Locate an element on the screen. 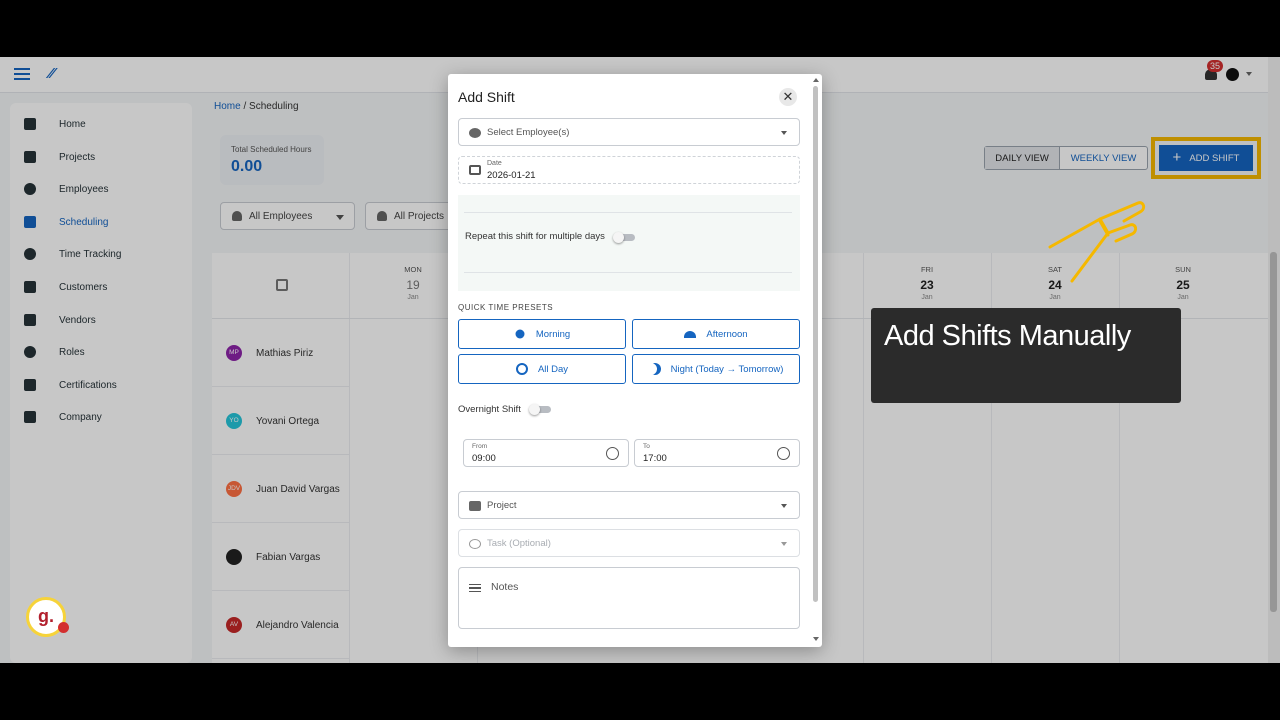 Image resolution: width=1280 pixels, height=720 pixels. close-icon: ✕ is located at coordinates (788, 97).